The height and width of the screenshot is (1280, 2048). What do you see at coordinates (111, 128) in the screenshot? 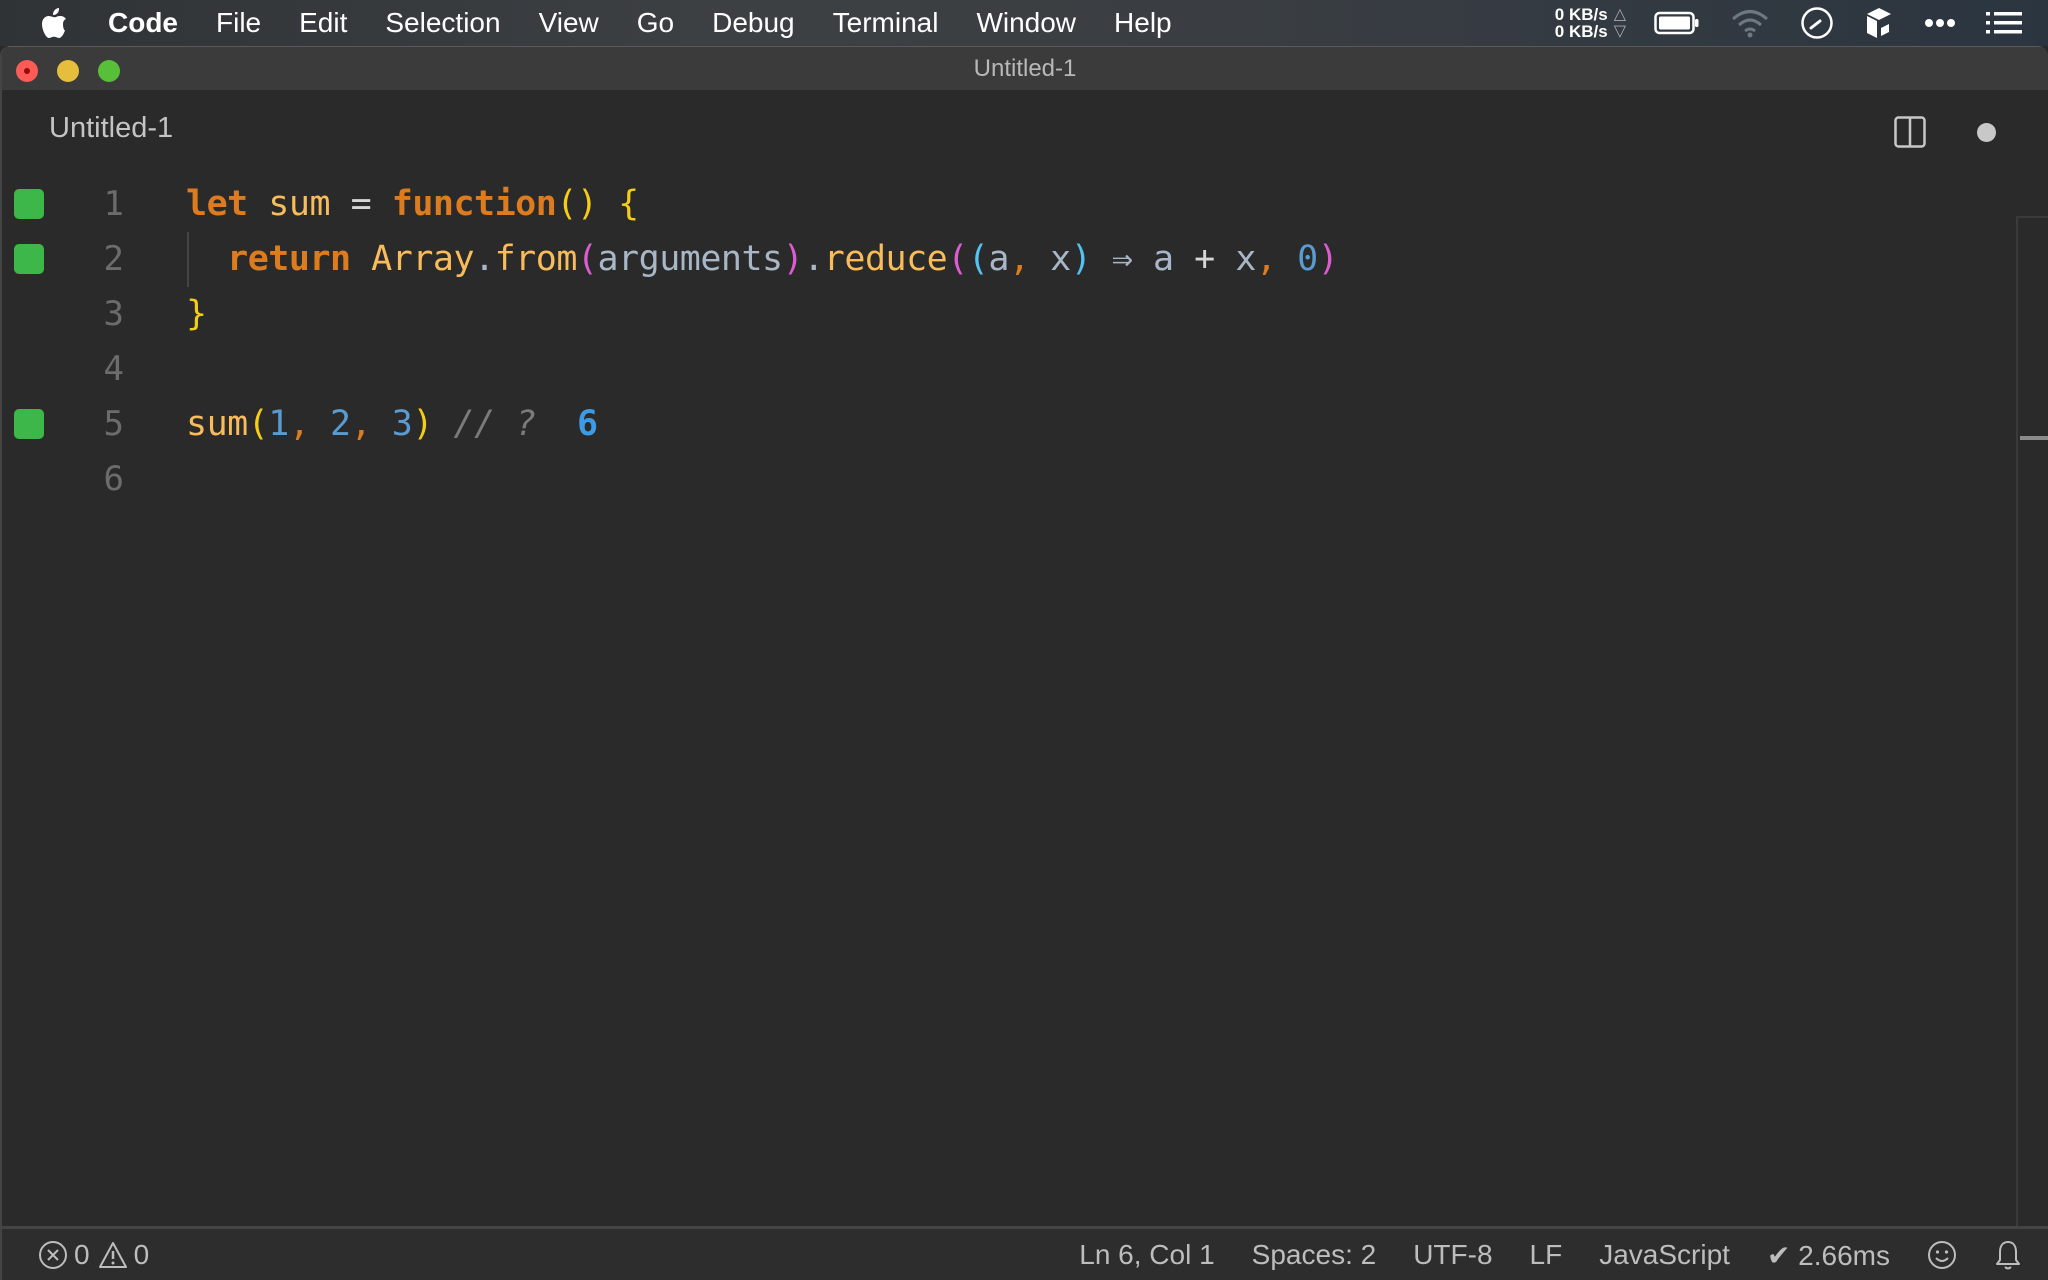
I see `tab-untitled-1: Untitled-1` at bounding box center [111, 128].